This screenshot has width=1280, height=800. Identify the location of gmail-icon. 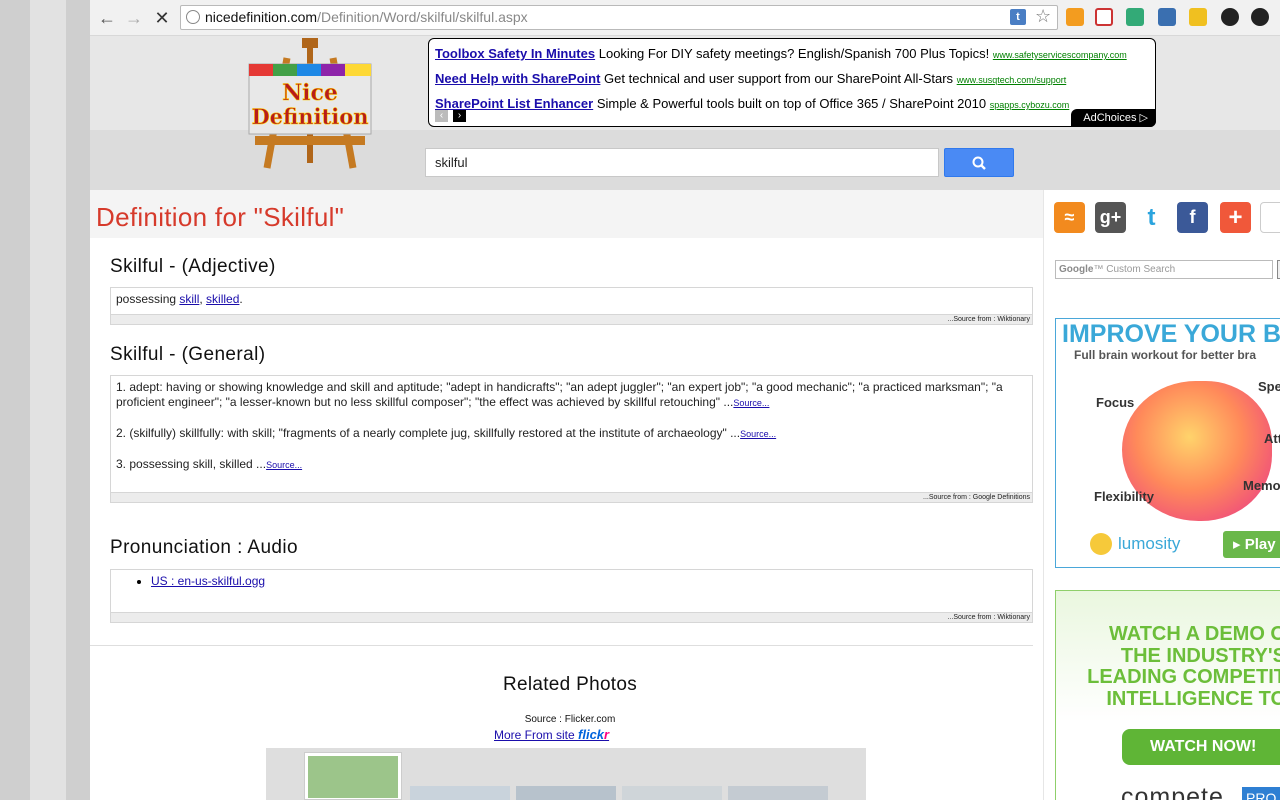
(1104, 17).